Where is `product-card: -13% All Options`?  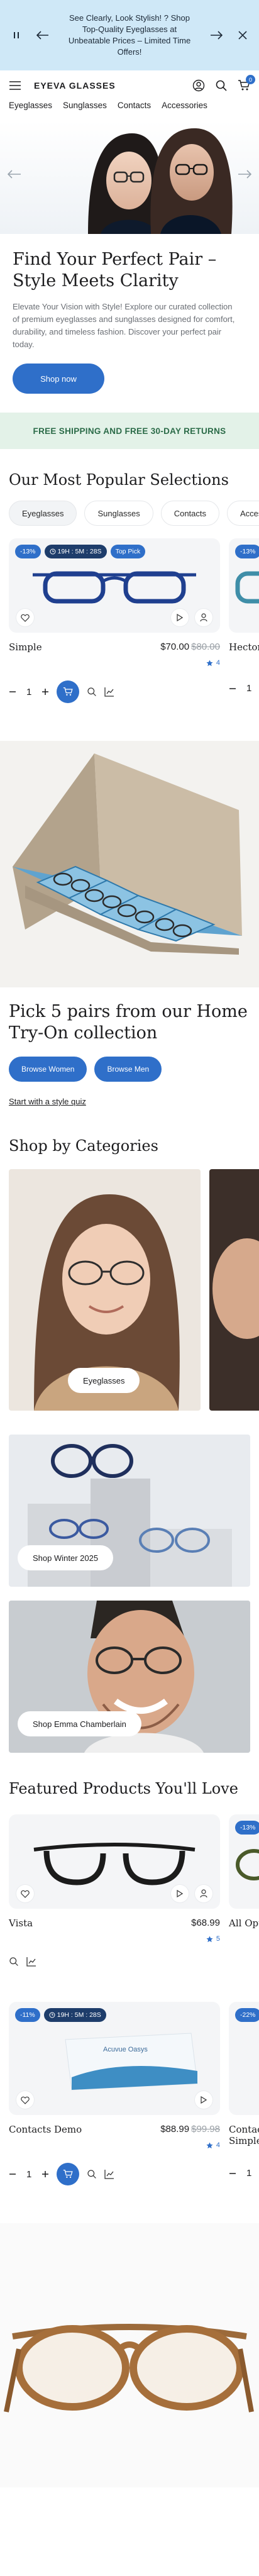
product-card: -13% All Options is located at coordinates (244, 1890).